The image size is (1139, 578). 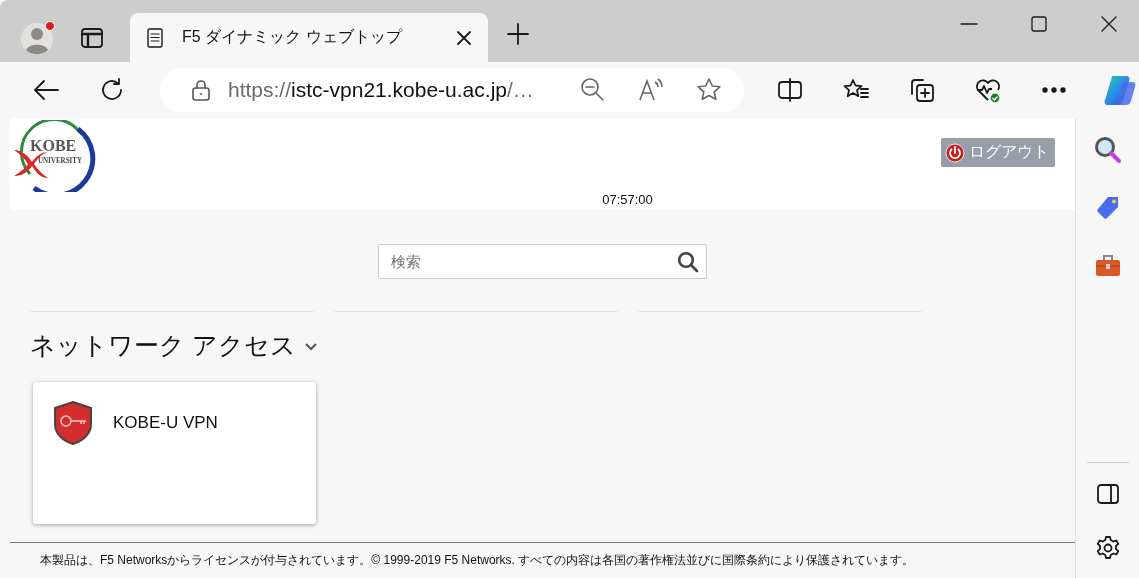 What do you see at coordinates (201, 90) in the screenshot?
I see `lock-icon` at bounding box center [201, 90].